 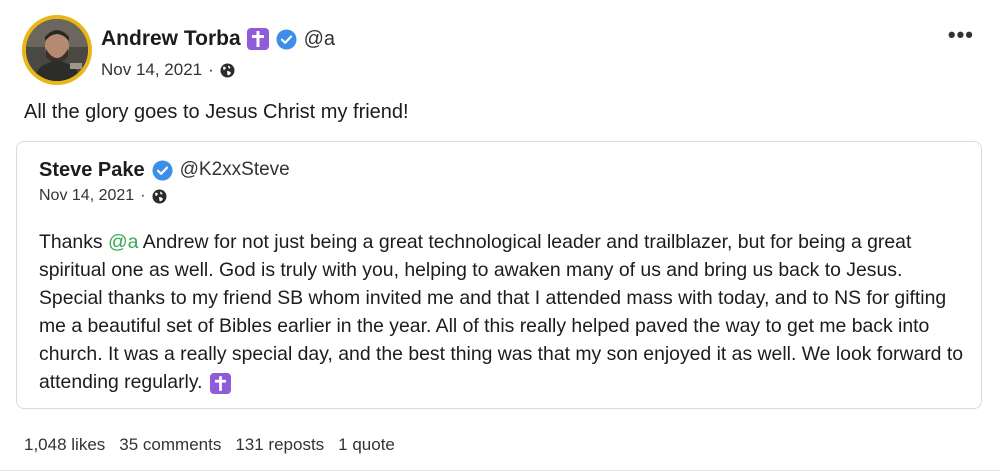 I want to click on avatar-photo, so click(x=57, y=50).